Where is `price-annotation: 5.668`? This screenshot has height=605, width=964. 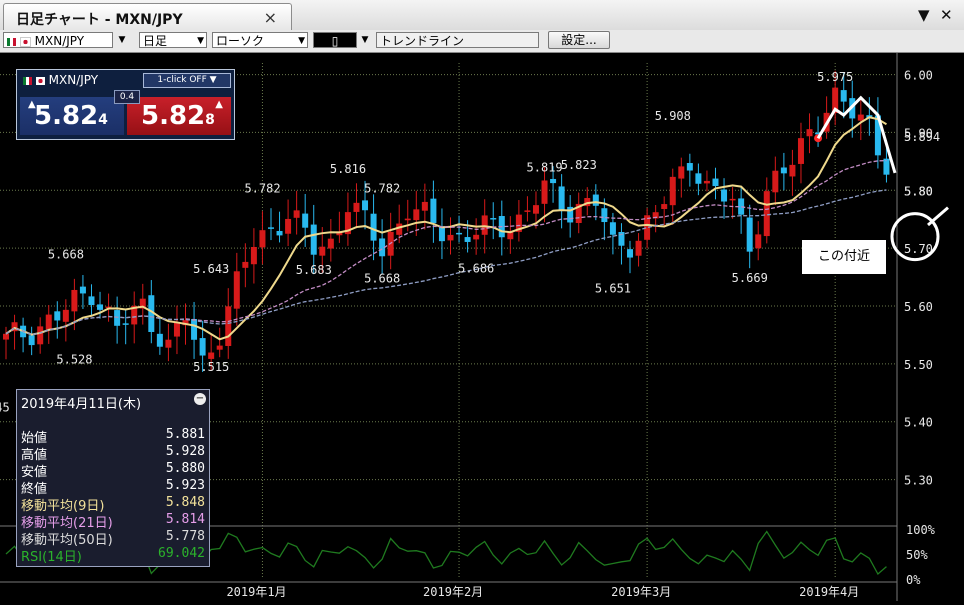 price-annotation: 5.668 is located at coordinates (66, 255).